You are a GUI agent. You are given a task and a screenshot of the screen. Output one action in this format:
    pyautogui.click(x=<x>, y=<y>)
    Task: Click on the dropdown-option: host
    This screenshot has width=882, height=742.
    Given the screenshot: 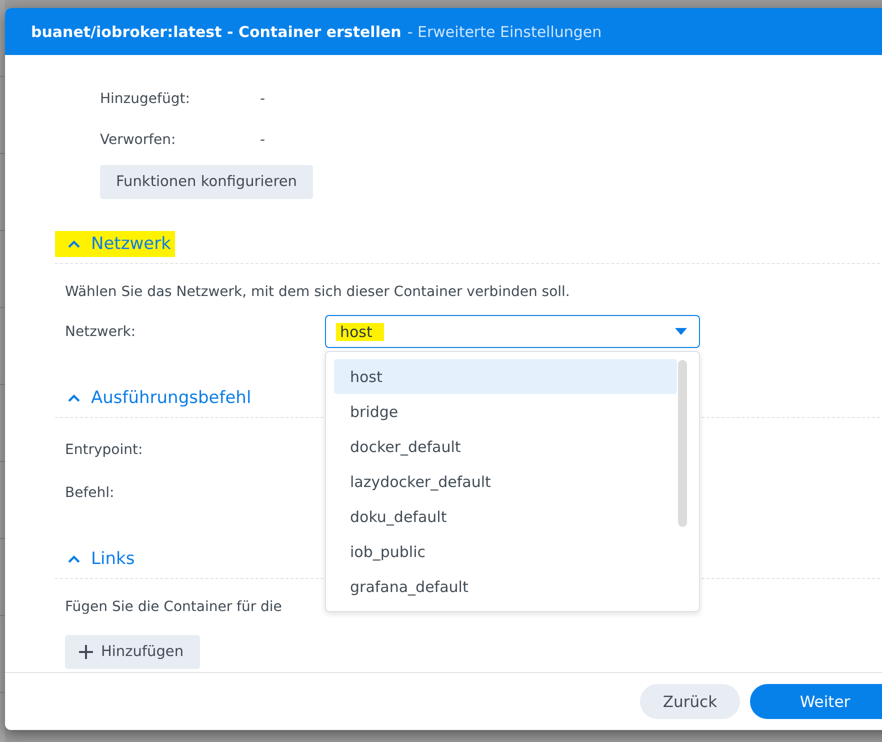 What is the action you would take?
    pyautogui.click(x=505, y=376)
    